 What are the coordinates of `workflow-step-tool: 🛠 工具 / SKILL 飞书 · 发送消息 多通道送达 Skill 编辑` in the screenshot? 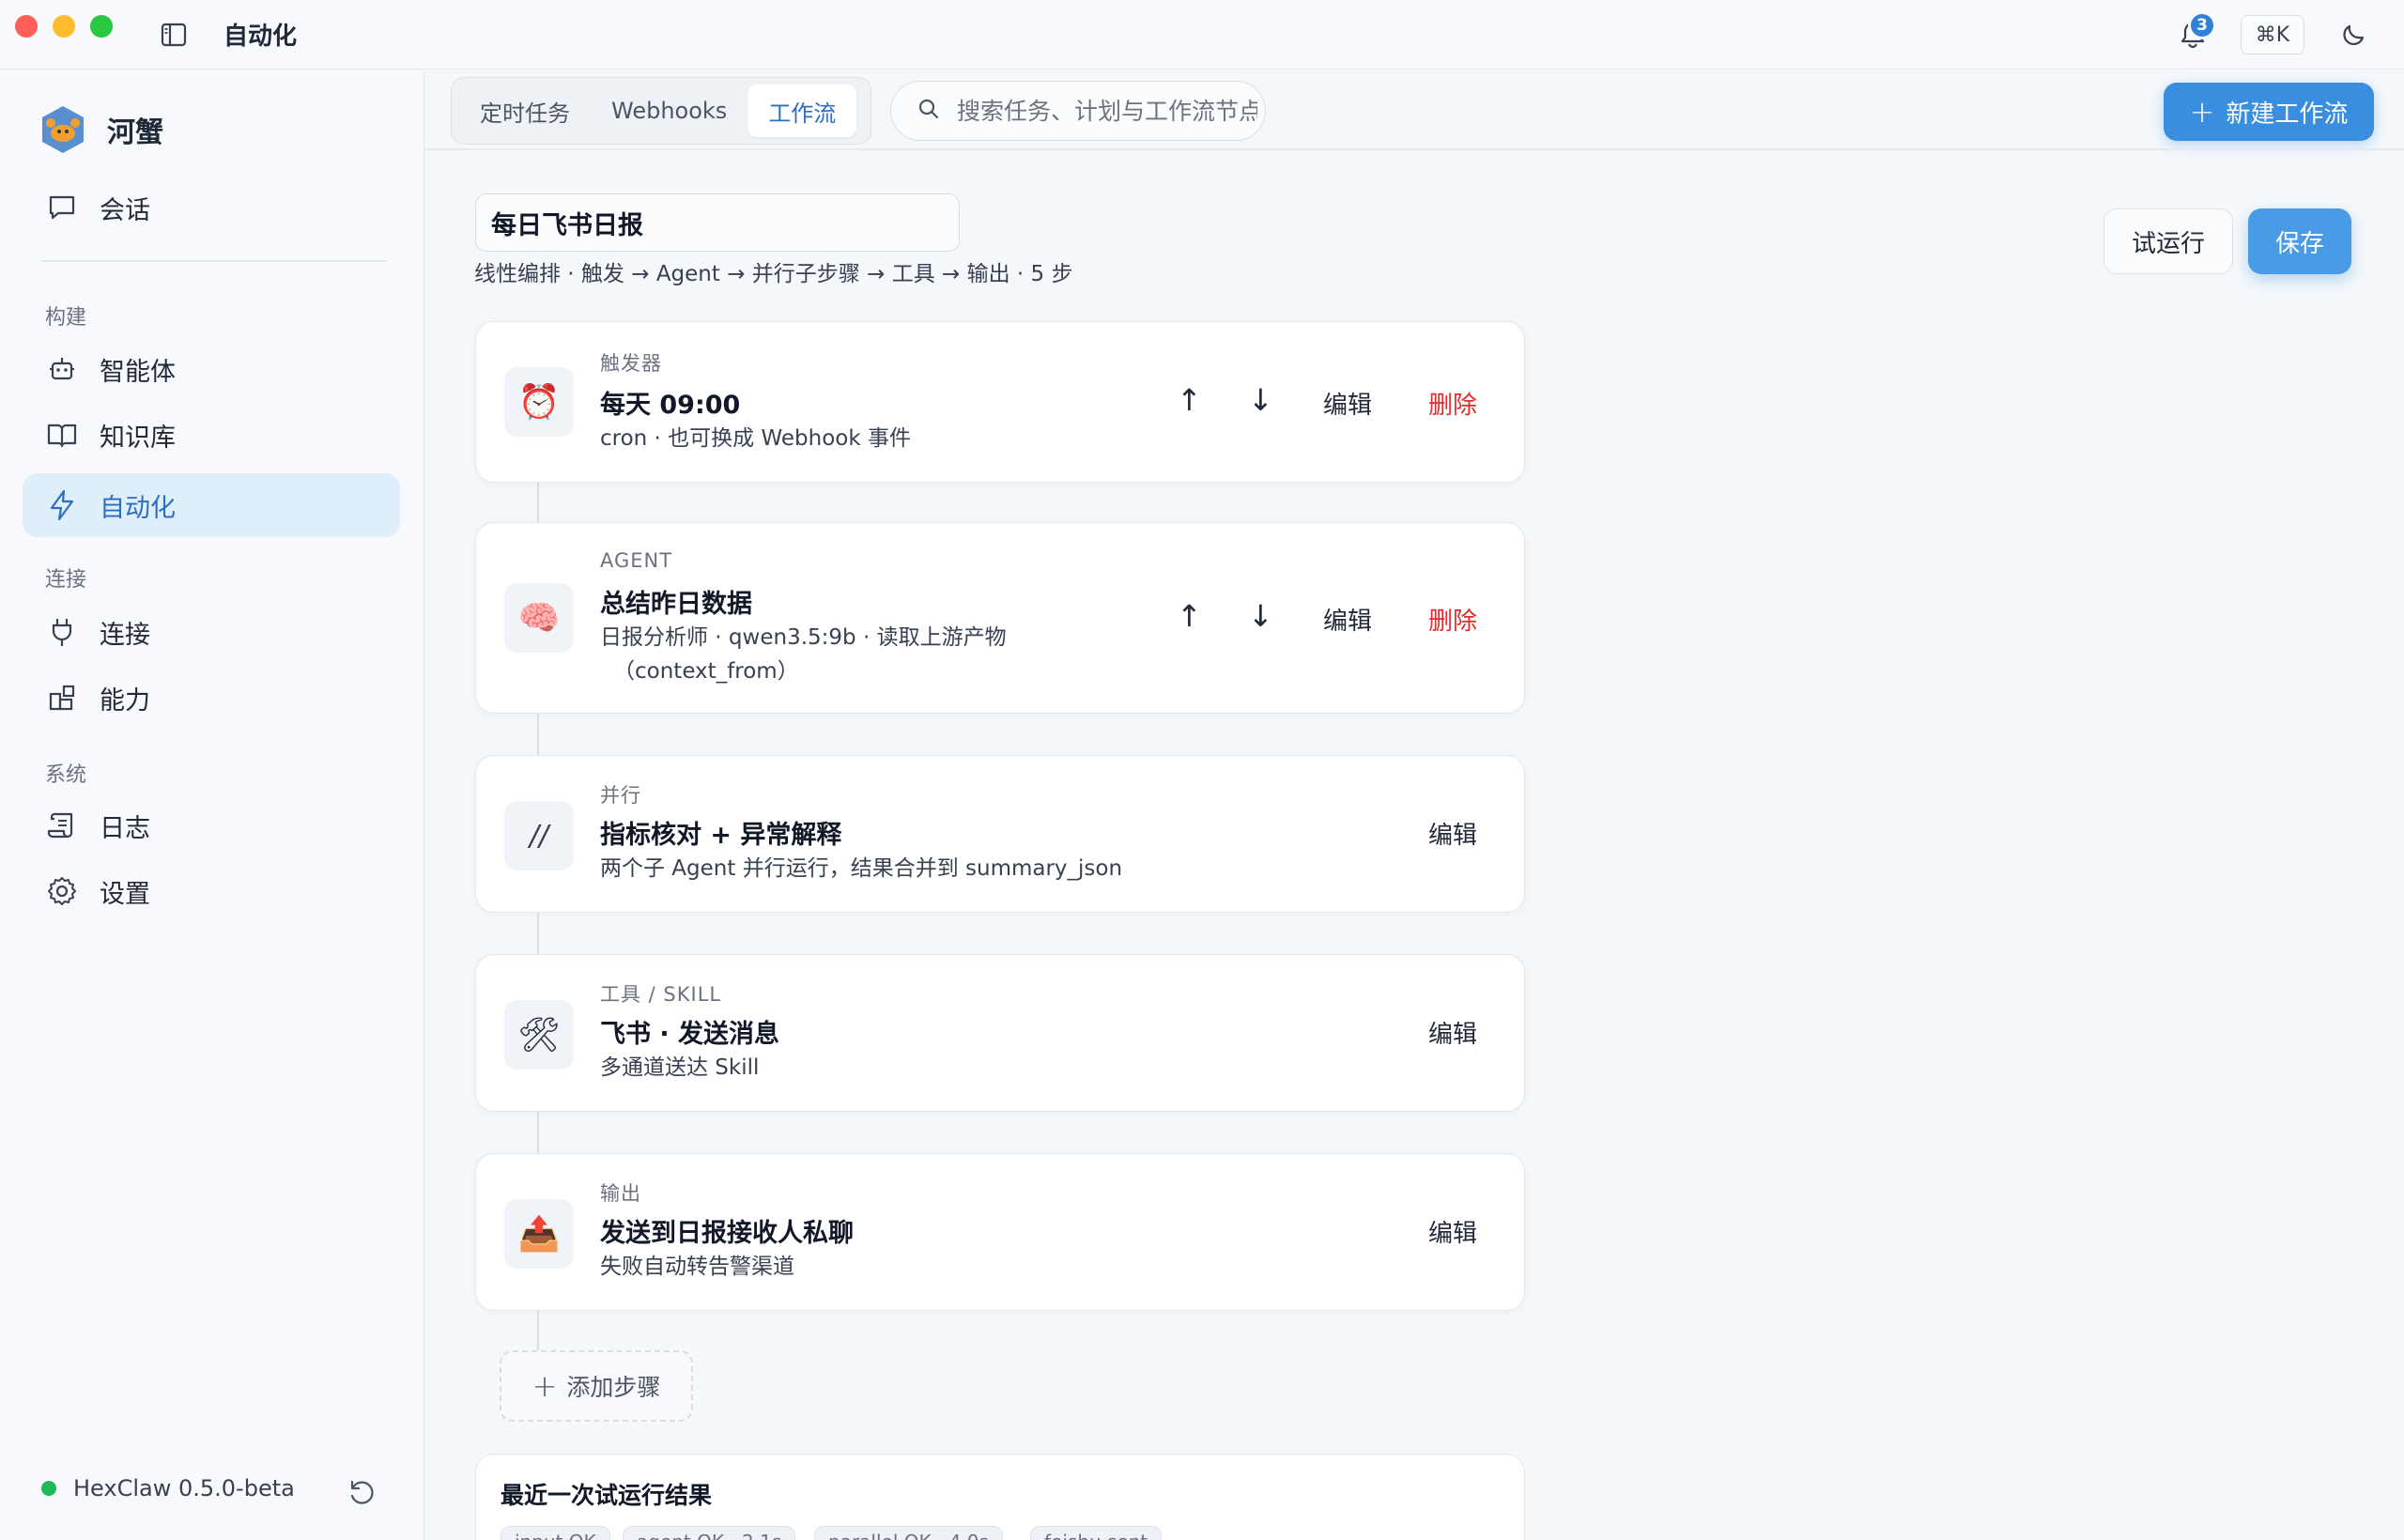 It's located at (1000, 1033).